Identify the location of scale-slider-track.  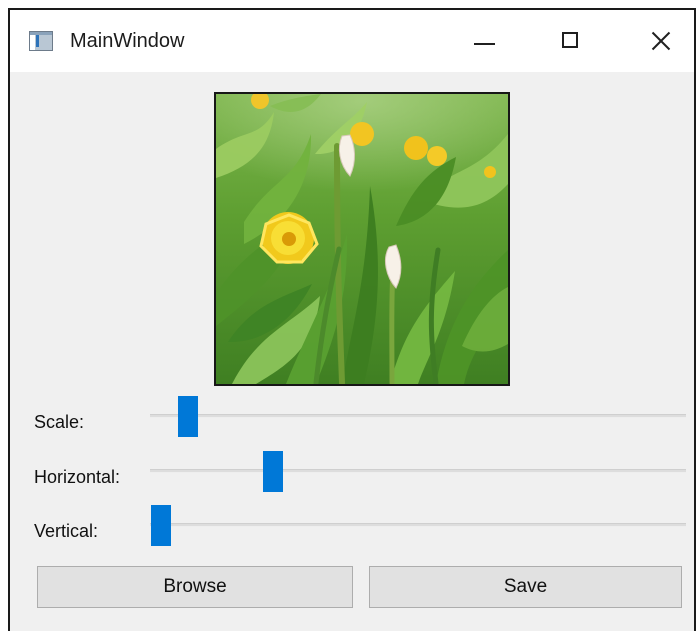
(418, 416).